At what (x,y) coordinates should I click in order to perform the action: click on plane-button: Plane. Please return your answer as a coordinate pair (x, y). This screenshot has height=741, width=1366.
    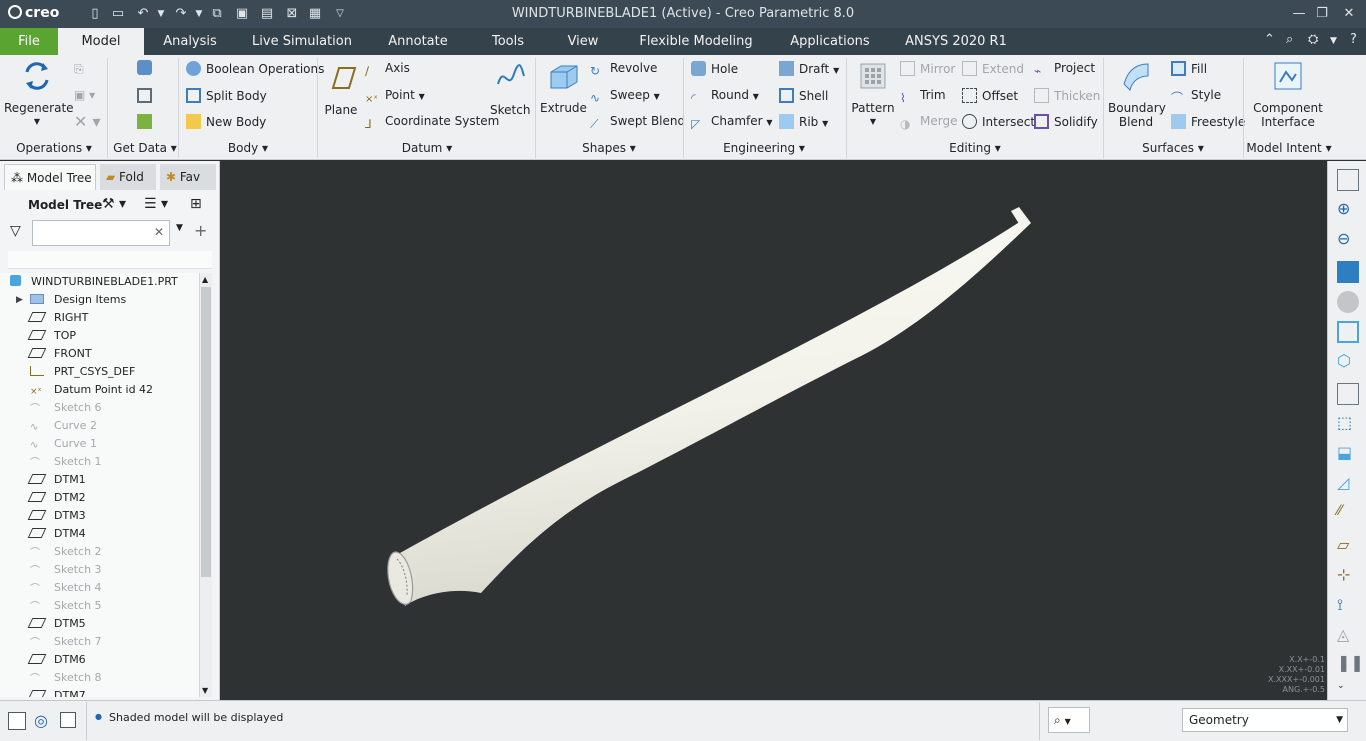
    Looking at the image, I should click on (341, 89).